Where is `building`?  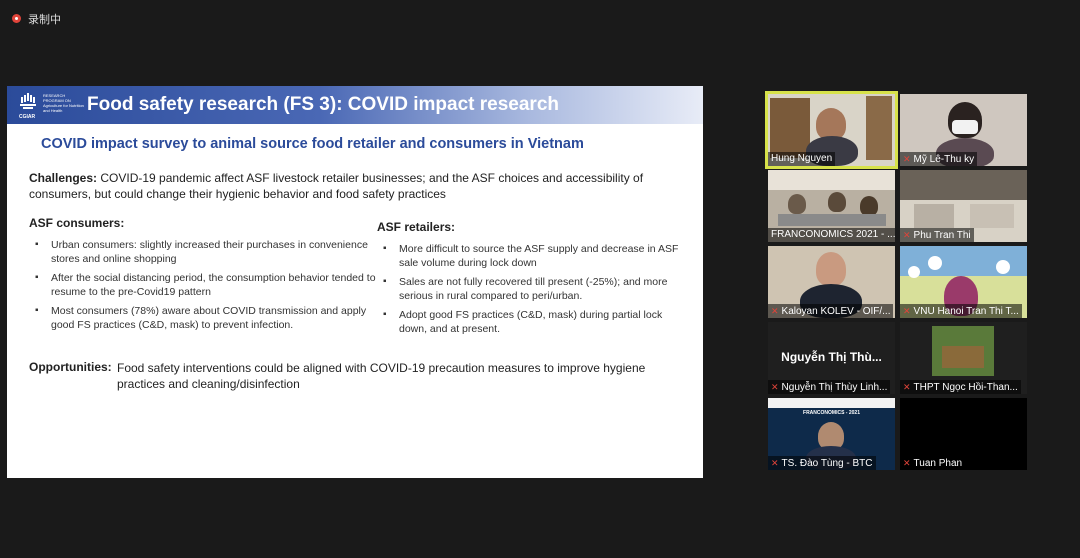
building is located at coordinates (963, 357).